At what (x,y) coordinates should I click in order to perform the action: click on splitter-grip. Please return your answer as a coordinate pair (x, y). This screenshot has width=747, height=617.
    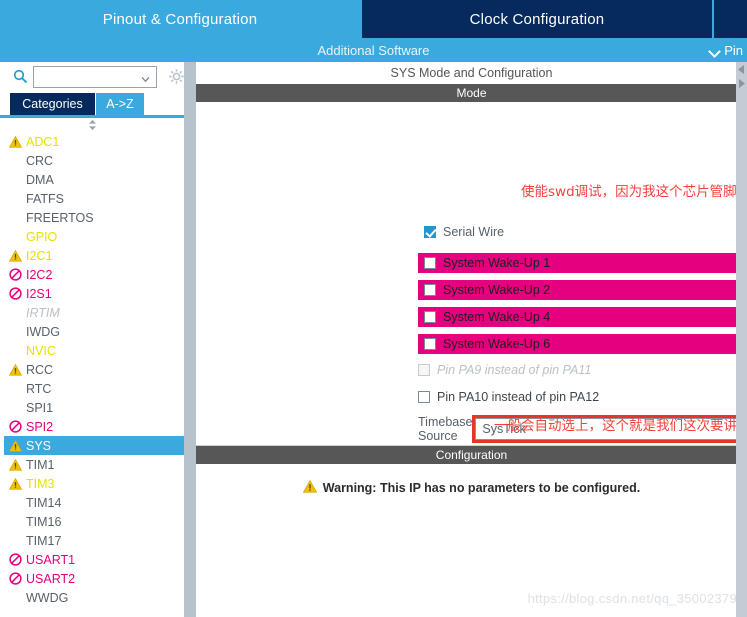
    Looking at the image, I should click on (190, 355).